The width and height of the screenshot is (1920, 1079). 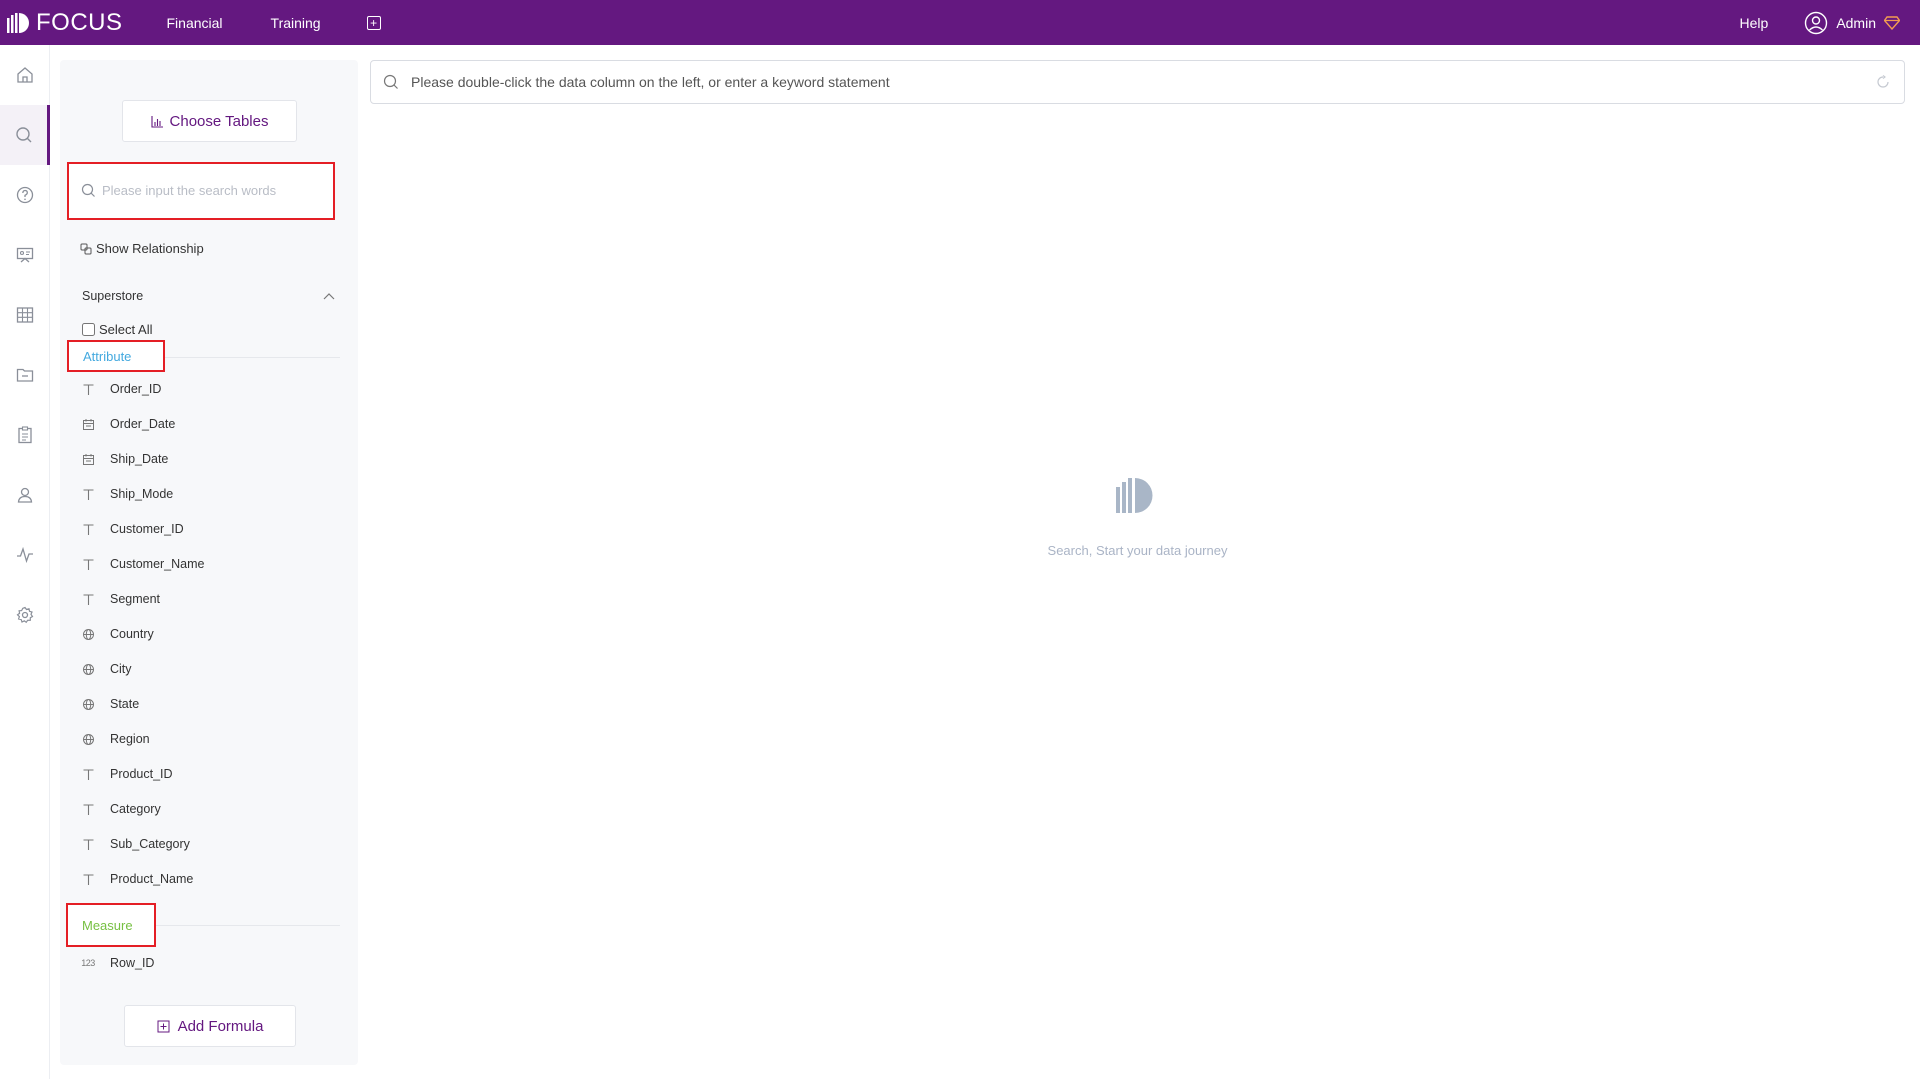 I want to click on rail-clipboard, so click(x=25, y=435).